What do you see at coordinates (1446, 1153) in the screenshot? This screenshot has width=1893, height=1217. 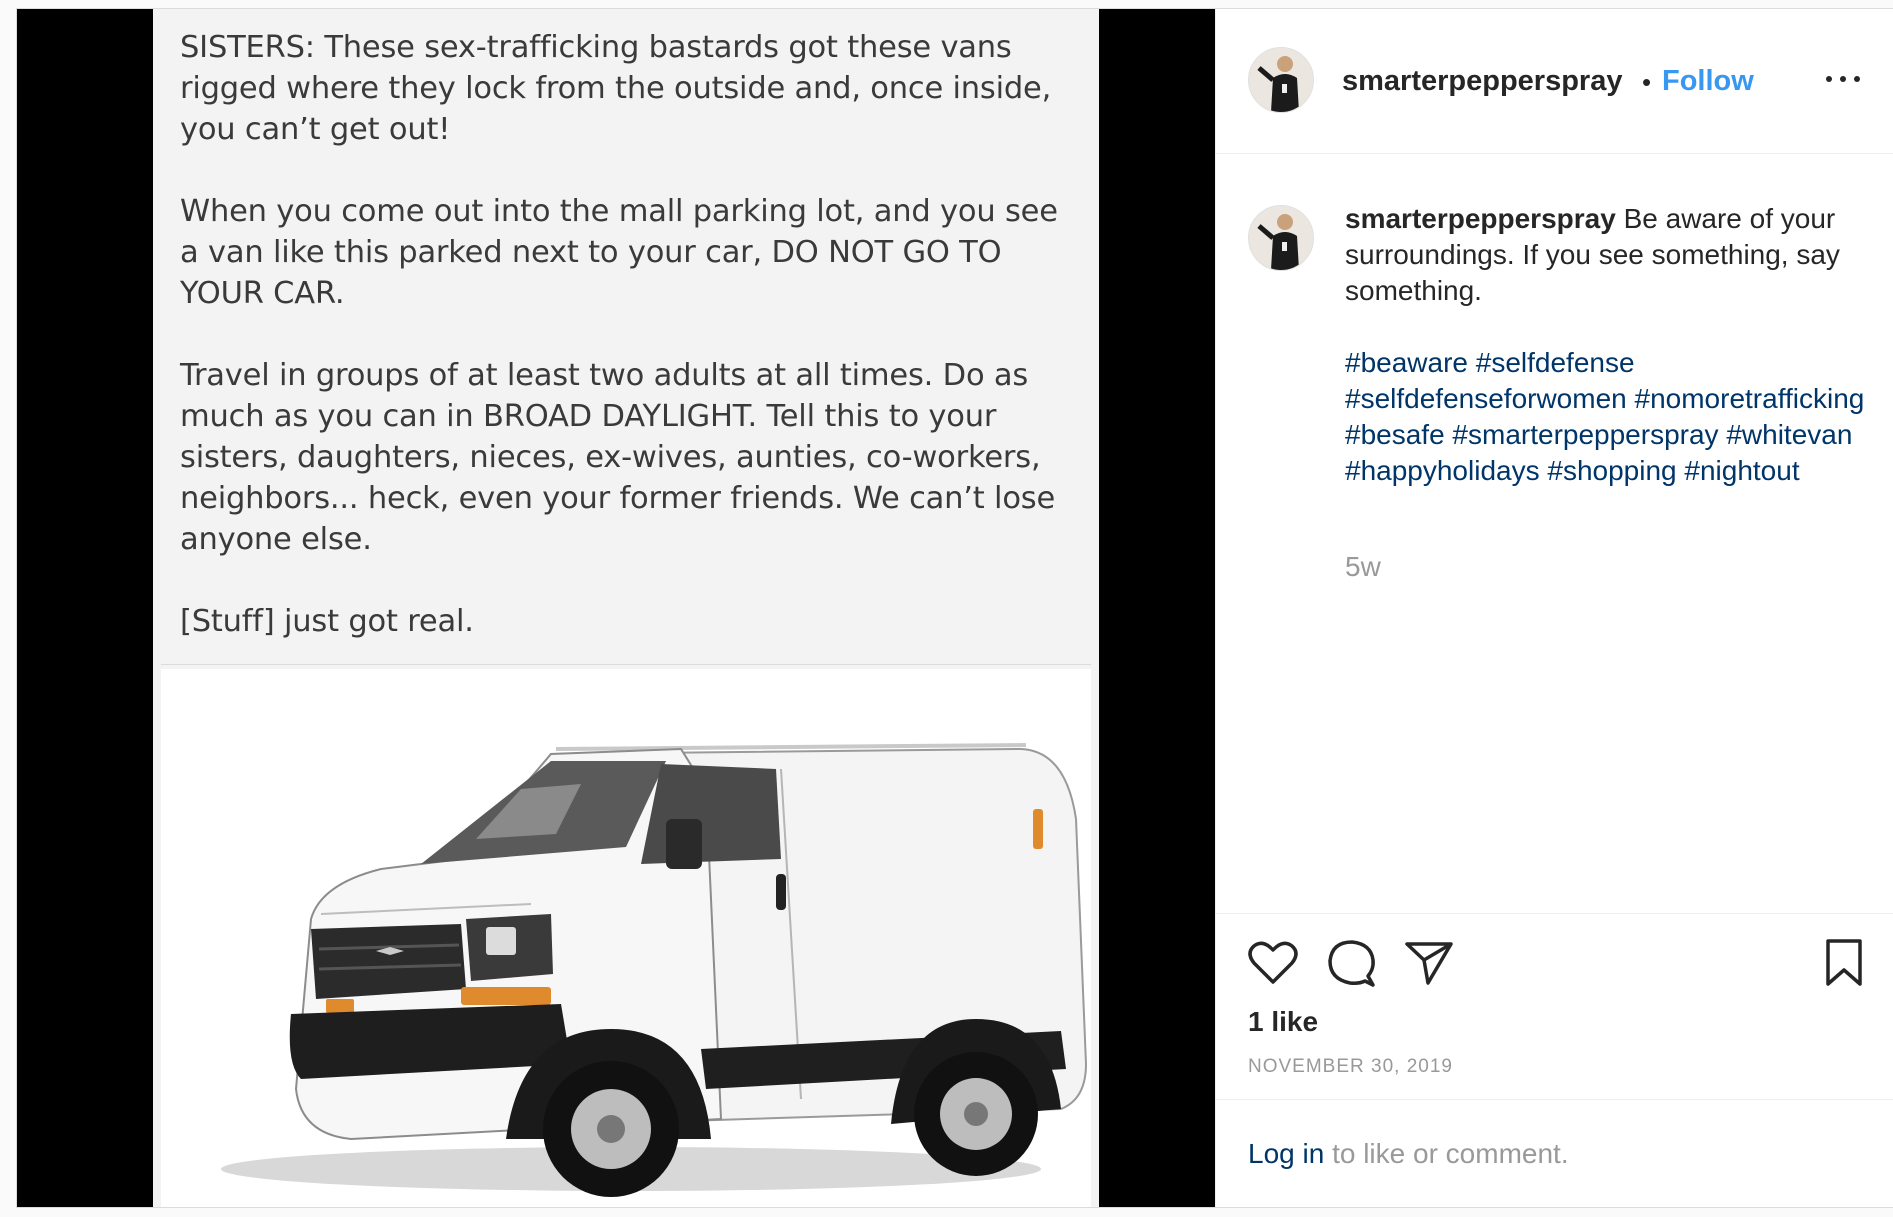 I see `login-prompt-rest: to like or comment.` at bounding box center [1446, 1153].